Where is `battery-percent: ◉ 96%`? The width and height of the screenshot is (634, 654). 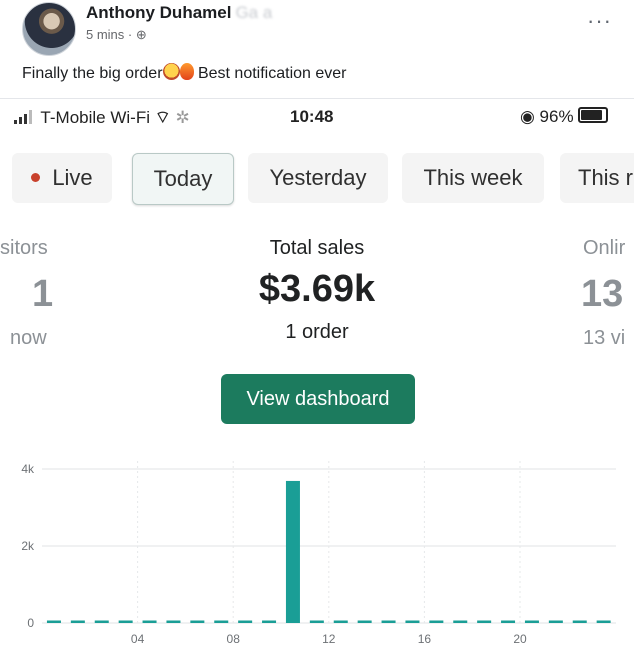 battery-percent: ◉ 96% is located at coordinates (547, 116).